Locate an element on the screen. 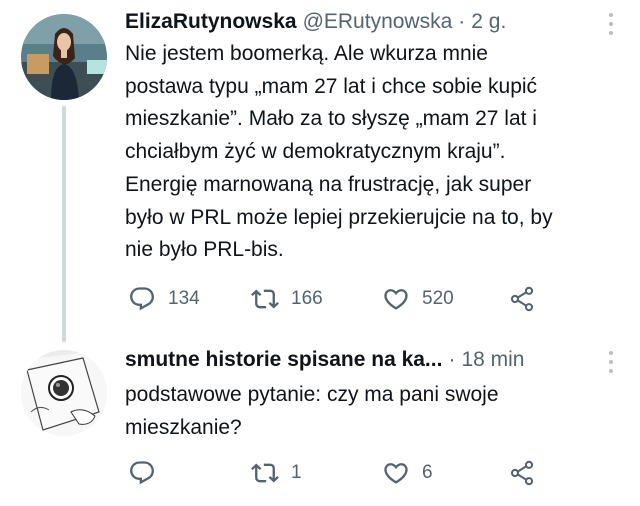 The height and width of the screenshot is (506, 640). author-handle: @ERutynowska is located at coordinates (378, 22).